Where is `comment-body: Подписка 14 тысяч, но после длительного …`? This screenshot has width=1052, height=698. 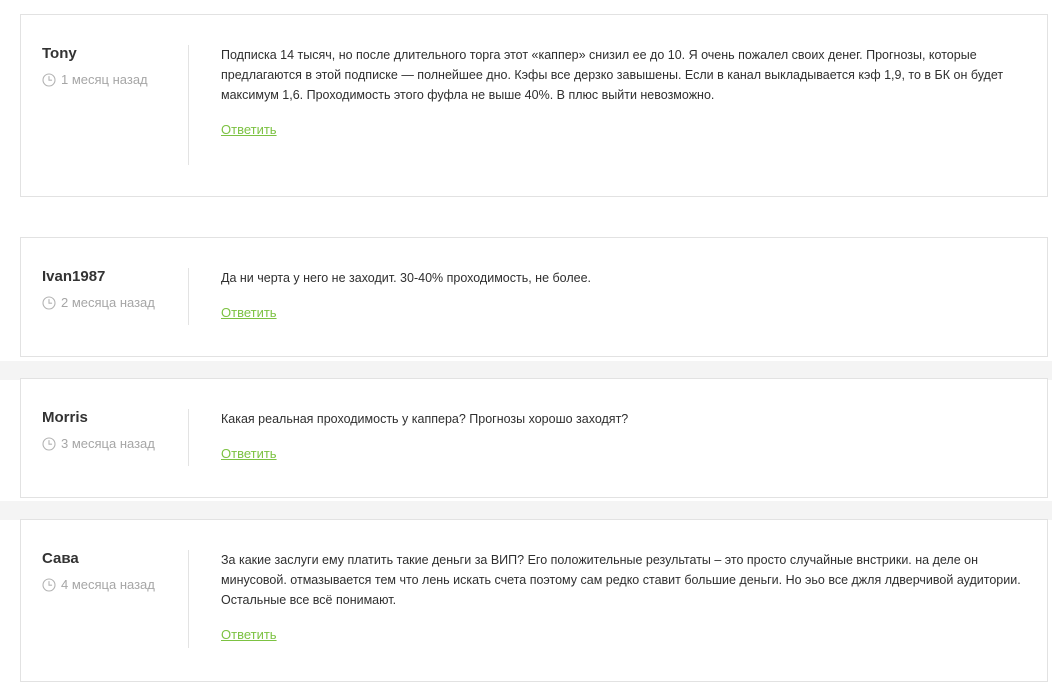
comment-body: Подписка 14 тысяч, но после длительного … is located at coordinates (621, 92).